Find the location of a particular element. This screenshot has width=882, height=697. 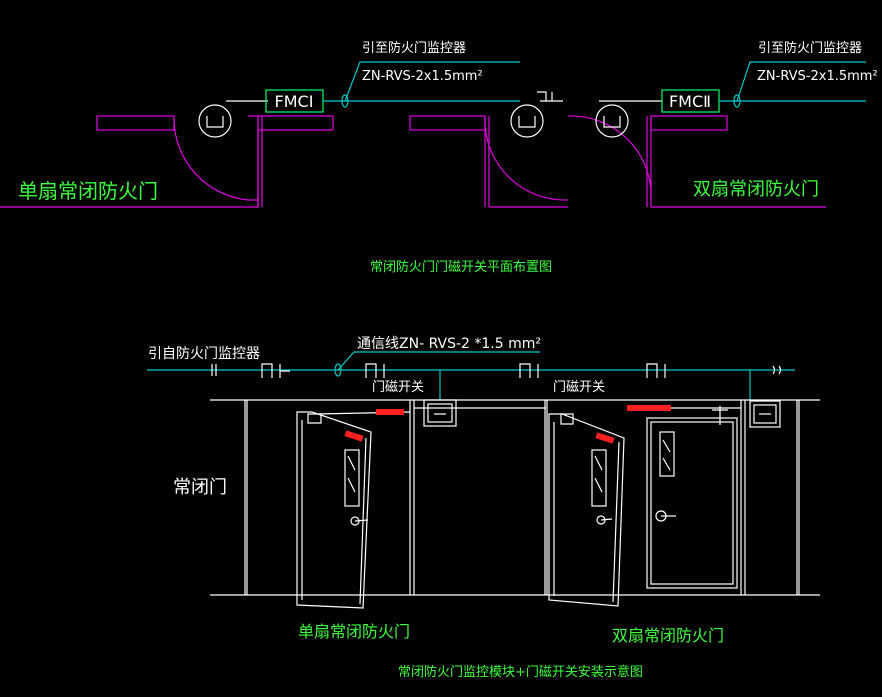

right-module-label: FMCⅡ is located at coordinates (690, 101).